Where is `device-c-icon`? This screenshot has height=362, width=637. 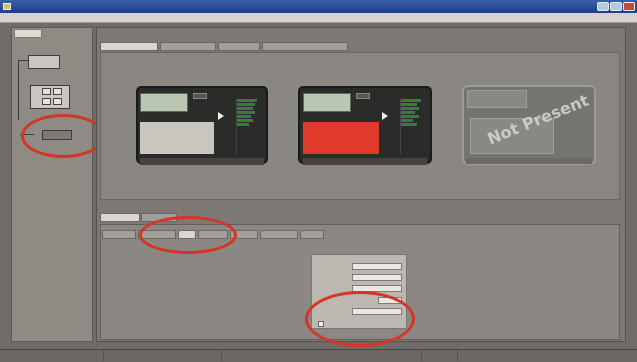
device-c-icon is located at coordinates (57, 135).